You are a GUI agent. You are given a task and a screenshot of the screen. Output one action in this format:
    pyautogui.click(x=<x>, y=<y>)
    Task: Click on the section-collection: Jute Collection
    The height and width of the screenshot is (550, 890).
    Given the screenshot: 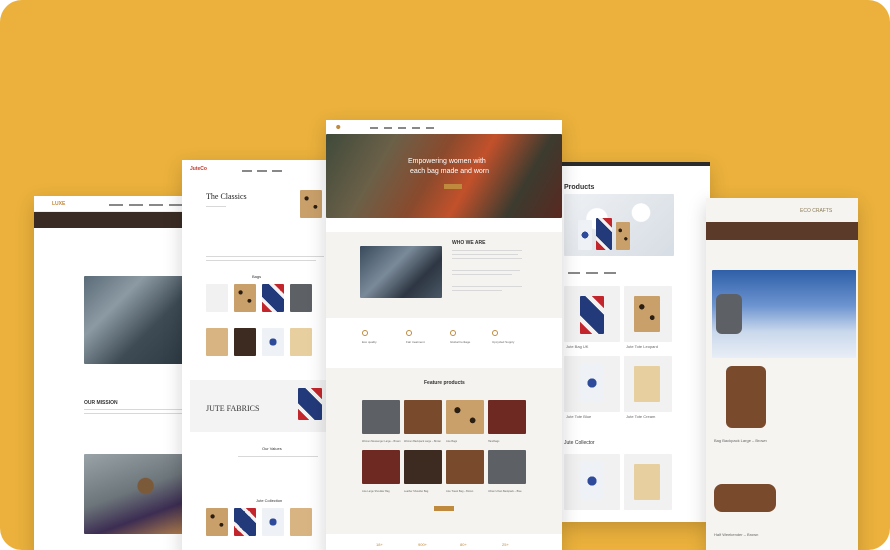 What is the action you would take?
    pyautogui.click(x=269, y=500)
    